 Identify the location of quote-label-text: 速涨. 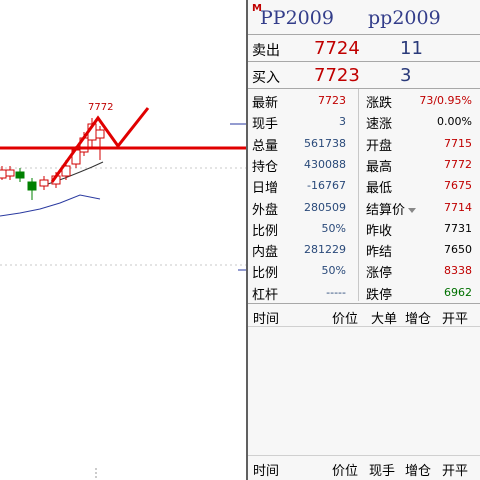
(379, 125).